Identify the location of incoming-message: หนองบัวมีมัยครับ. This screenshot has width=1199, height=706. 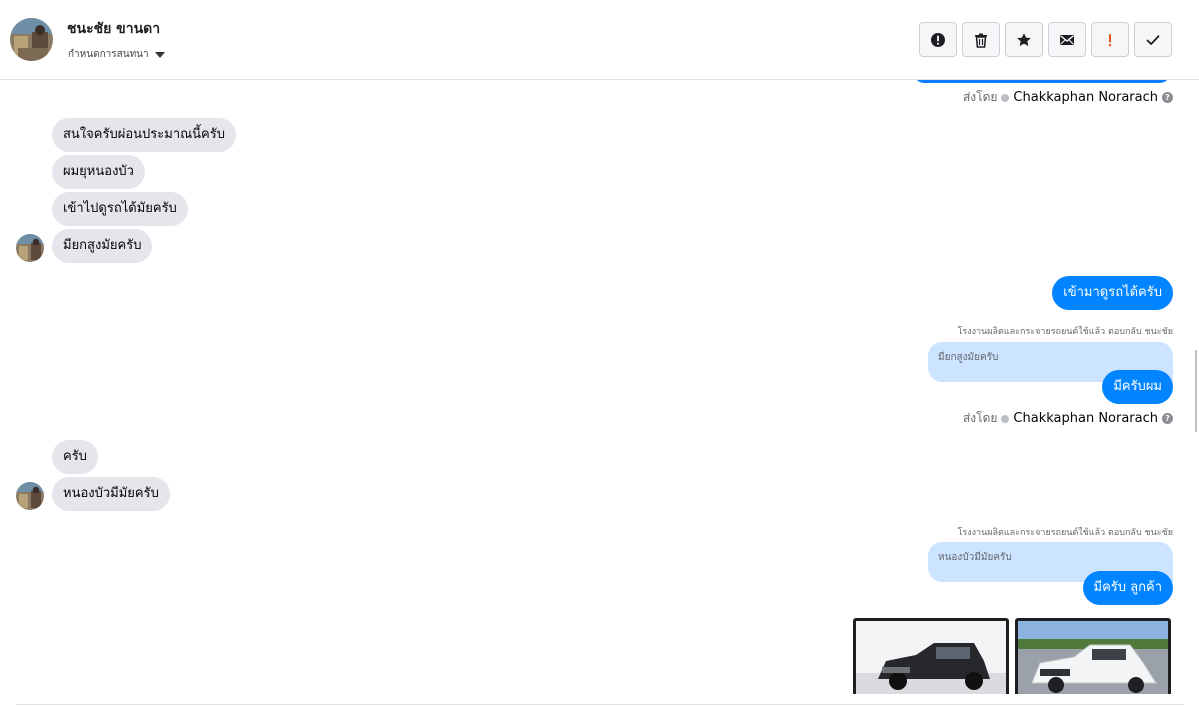
(111, 494).